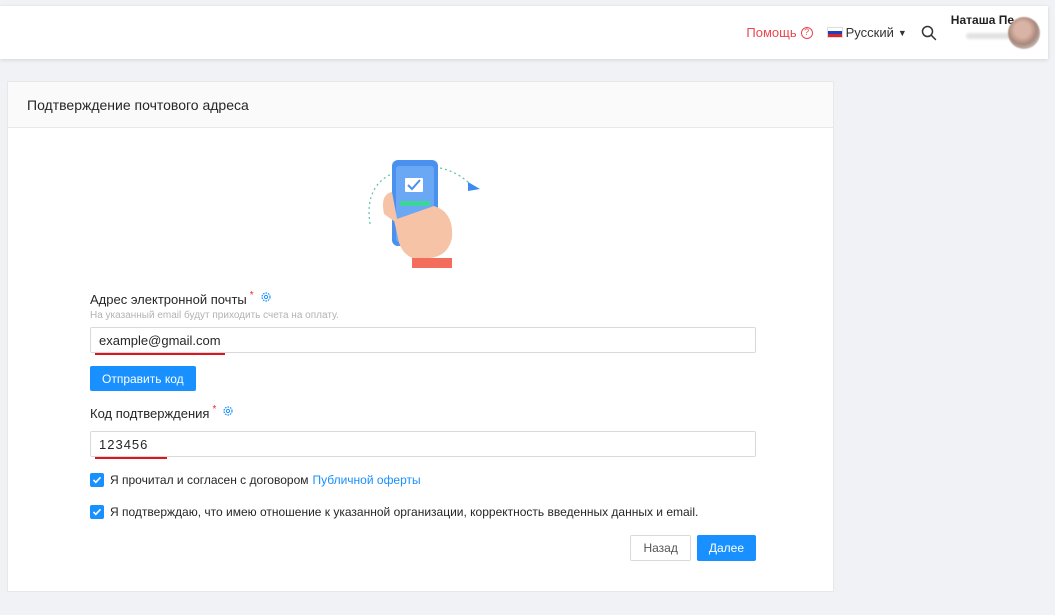 The image size is (1055, 615). Describe the element at coordinates (160, 340) in the screenshot. I see `email-value: example@gmail.com` at that location.